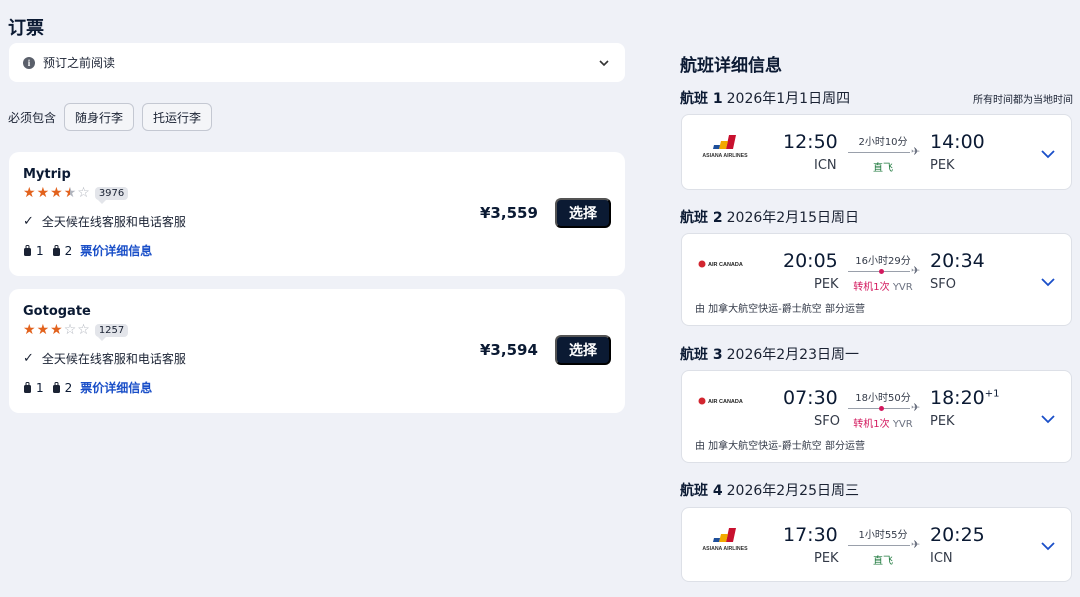 This screenshot has width=1080, height=597. I want to click on arrival-time-value: 14:00, so click(957, 142).